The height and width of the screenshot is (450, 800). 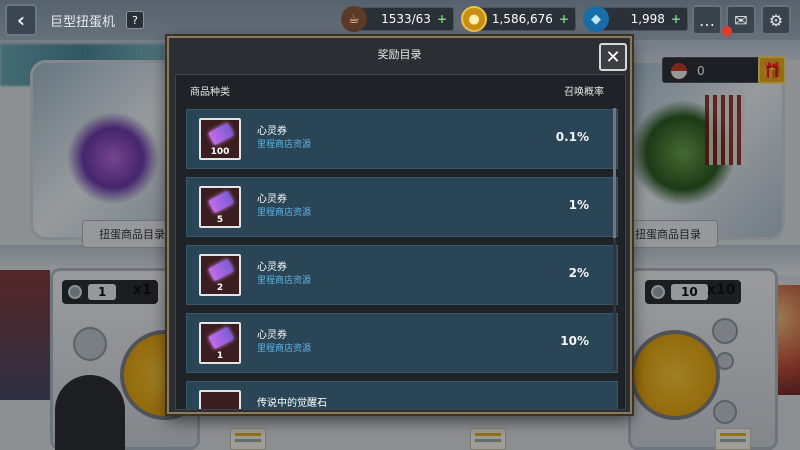 I want to click on item-icon: 5, so click(x=220, y=207).